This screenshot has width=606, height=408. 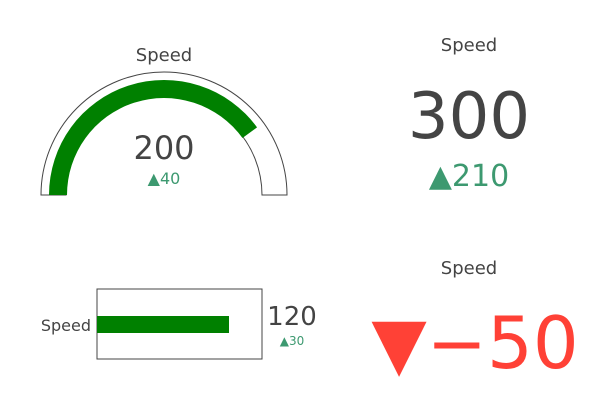 I want to click on bullet-bar, so click(x=163, y=324).